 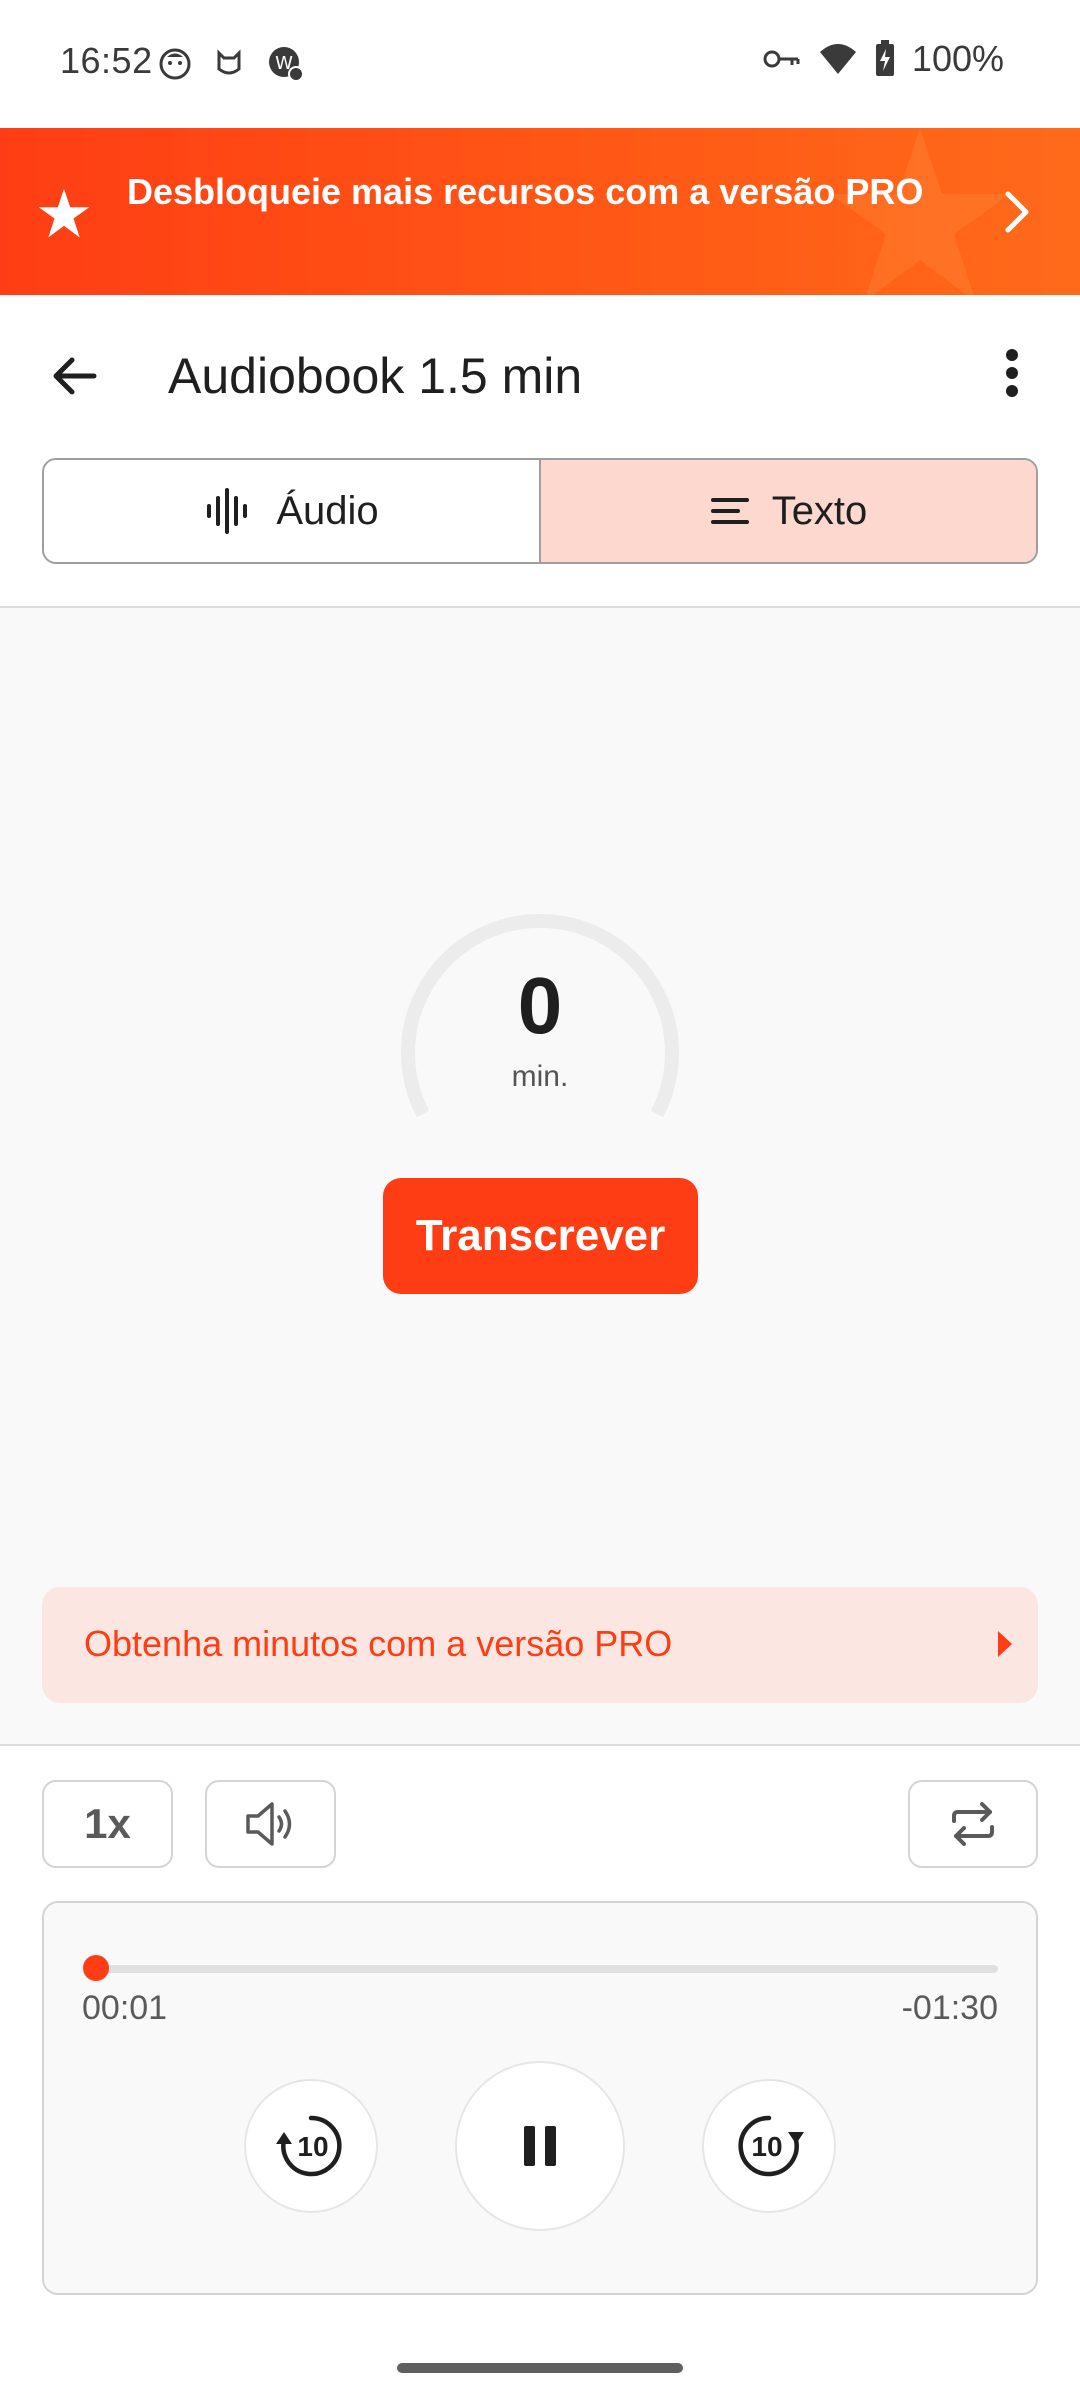 I want to click on volume-button, so click(x=270, y=1824).